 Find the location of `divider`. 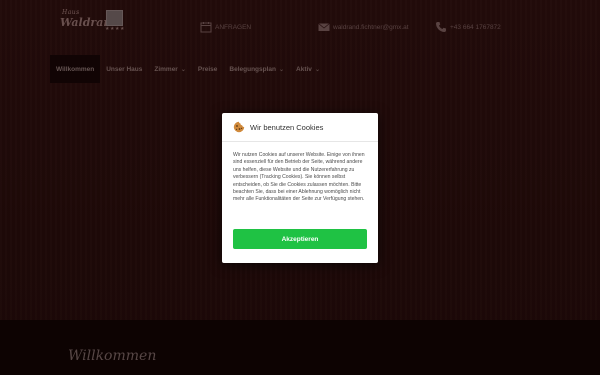

divider is located at coordinates (300, 141).